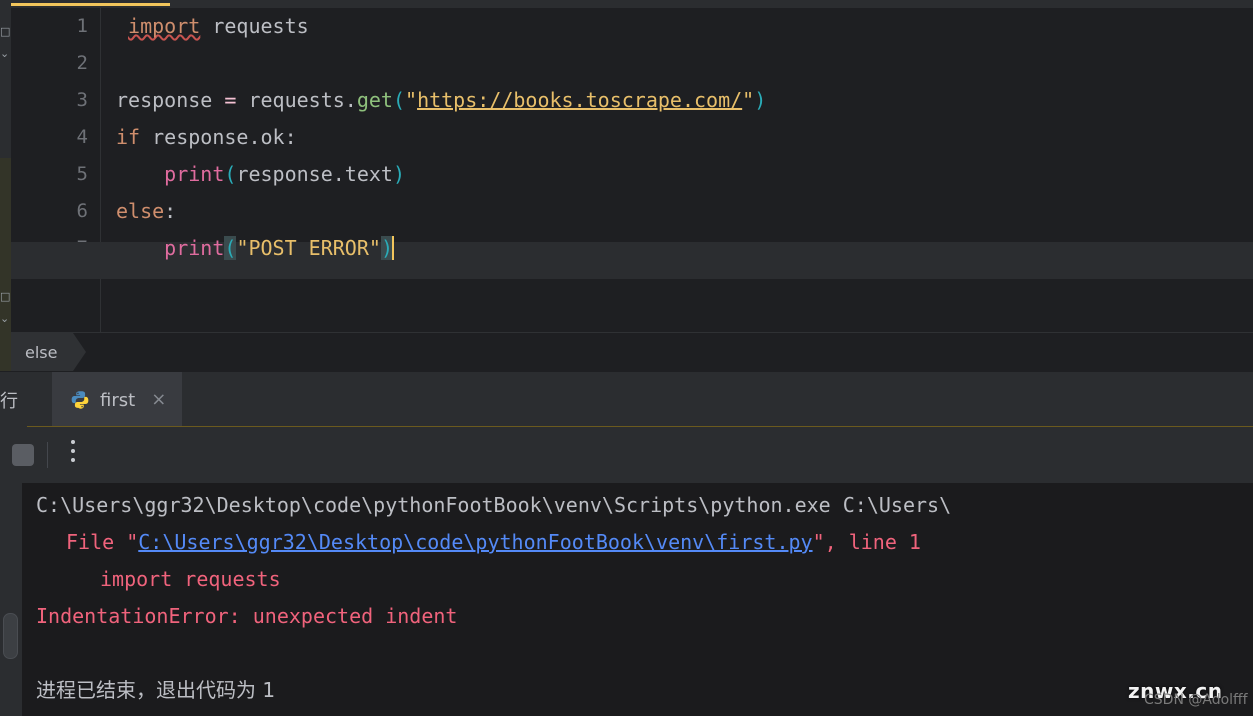  I want to click on code-line: if response.ok:, so click(677, 137).